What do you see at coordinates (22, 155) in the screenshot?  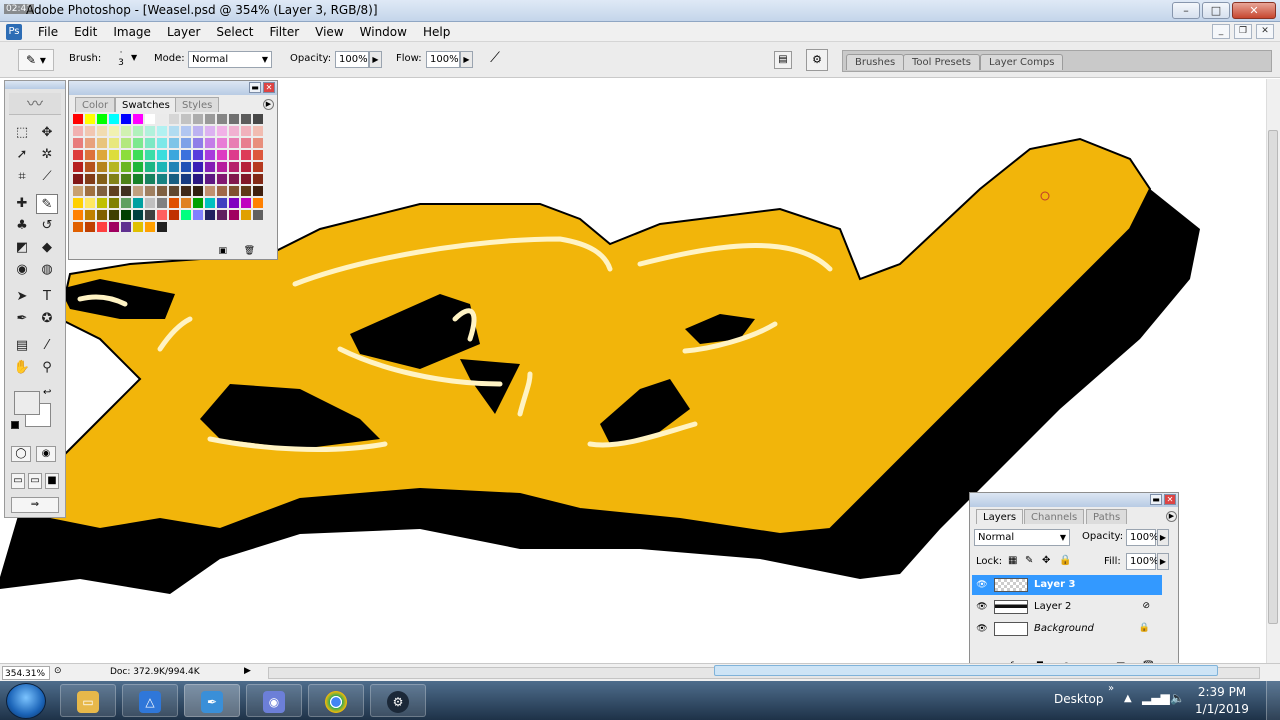 I see `lasso-tool-icon: ➚` at bounding box center [22, 155].